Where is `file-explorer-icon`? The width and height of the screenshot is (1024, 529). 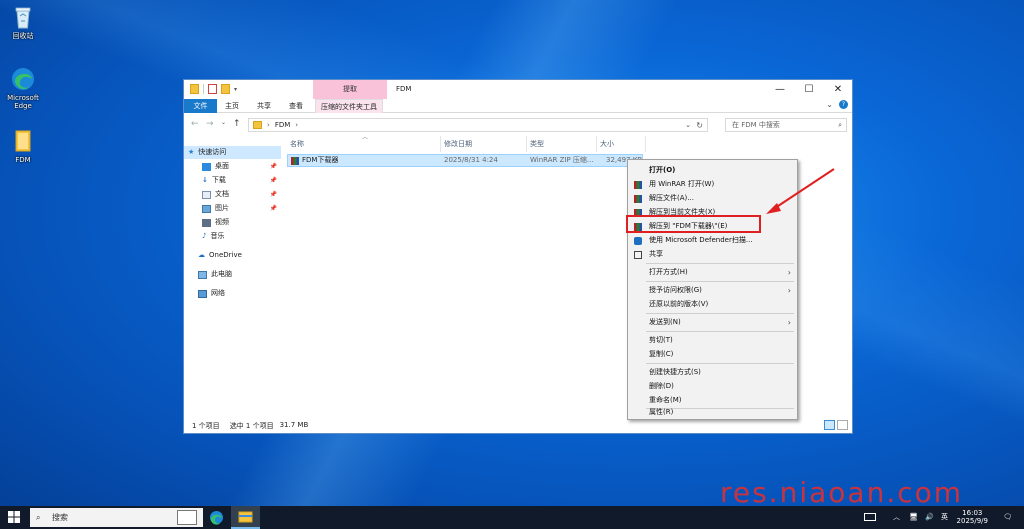 file-explorer-icon is located at coordinates (245, 517).